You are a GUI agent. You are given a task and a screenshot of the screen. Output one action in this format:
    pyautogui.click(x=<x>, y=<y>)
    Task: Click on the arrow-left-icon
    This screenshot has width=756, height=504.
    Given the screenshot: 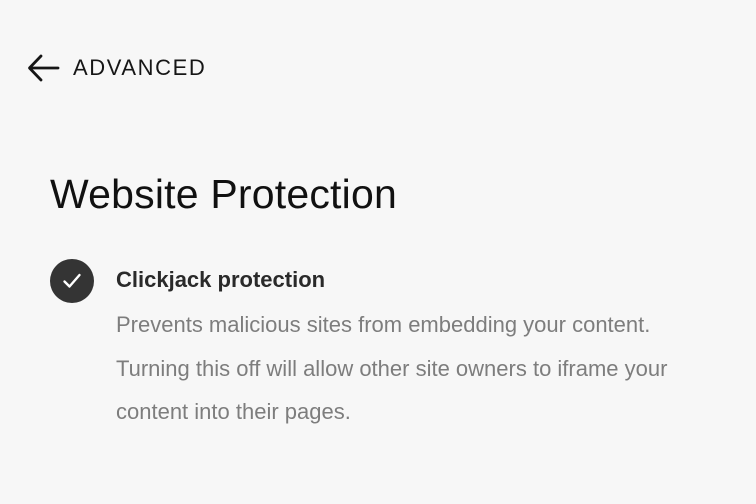 What is the action you would take?
    pyautogui.click(x=43, y=68)
    